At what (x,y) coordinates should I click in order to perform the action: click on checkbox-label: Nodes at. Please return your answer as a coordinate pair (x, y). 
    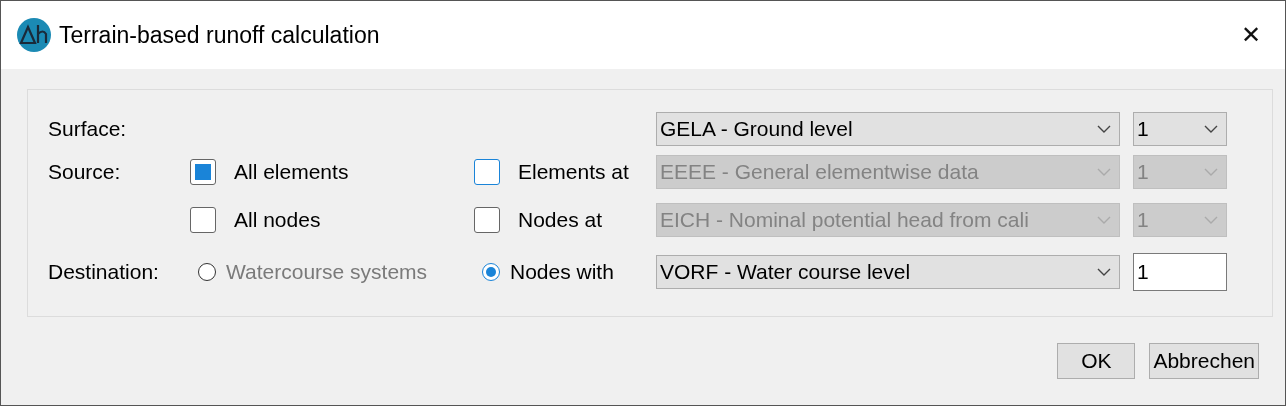
    Looking at the image, I should click on (560, 220).